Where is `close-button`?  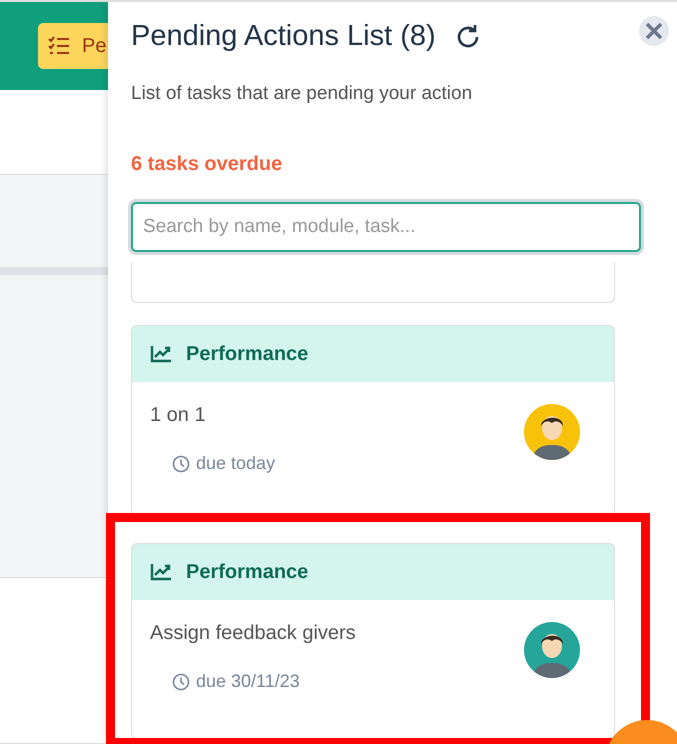
close-button is located at coordinates (654, 31).